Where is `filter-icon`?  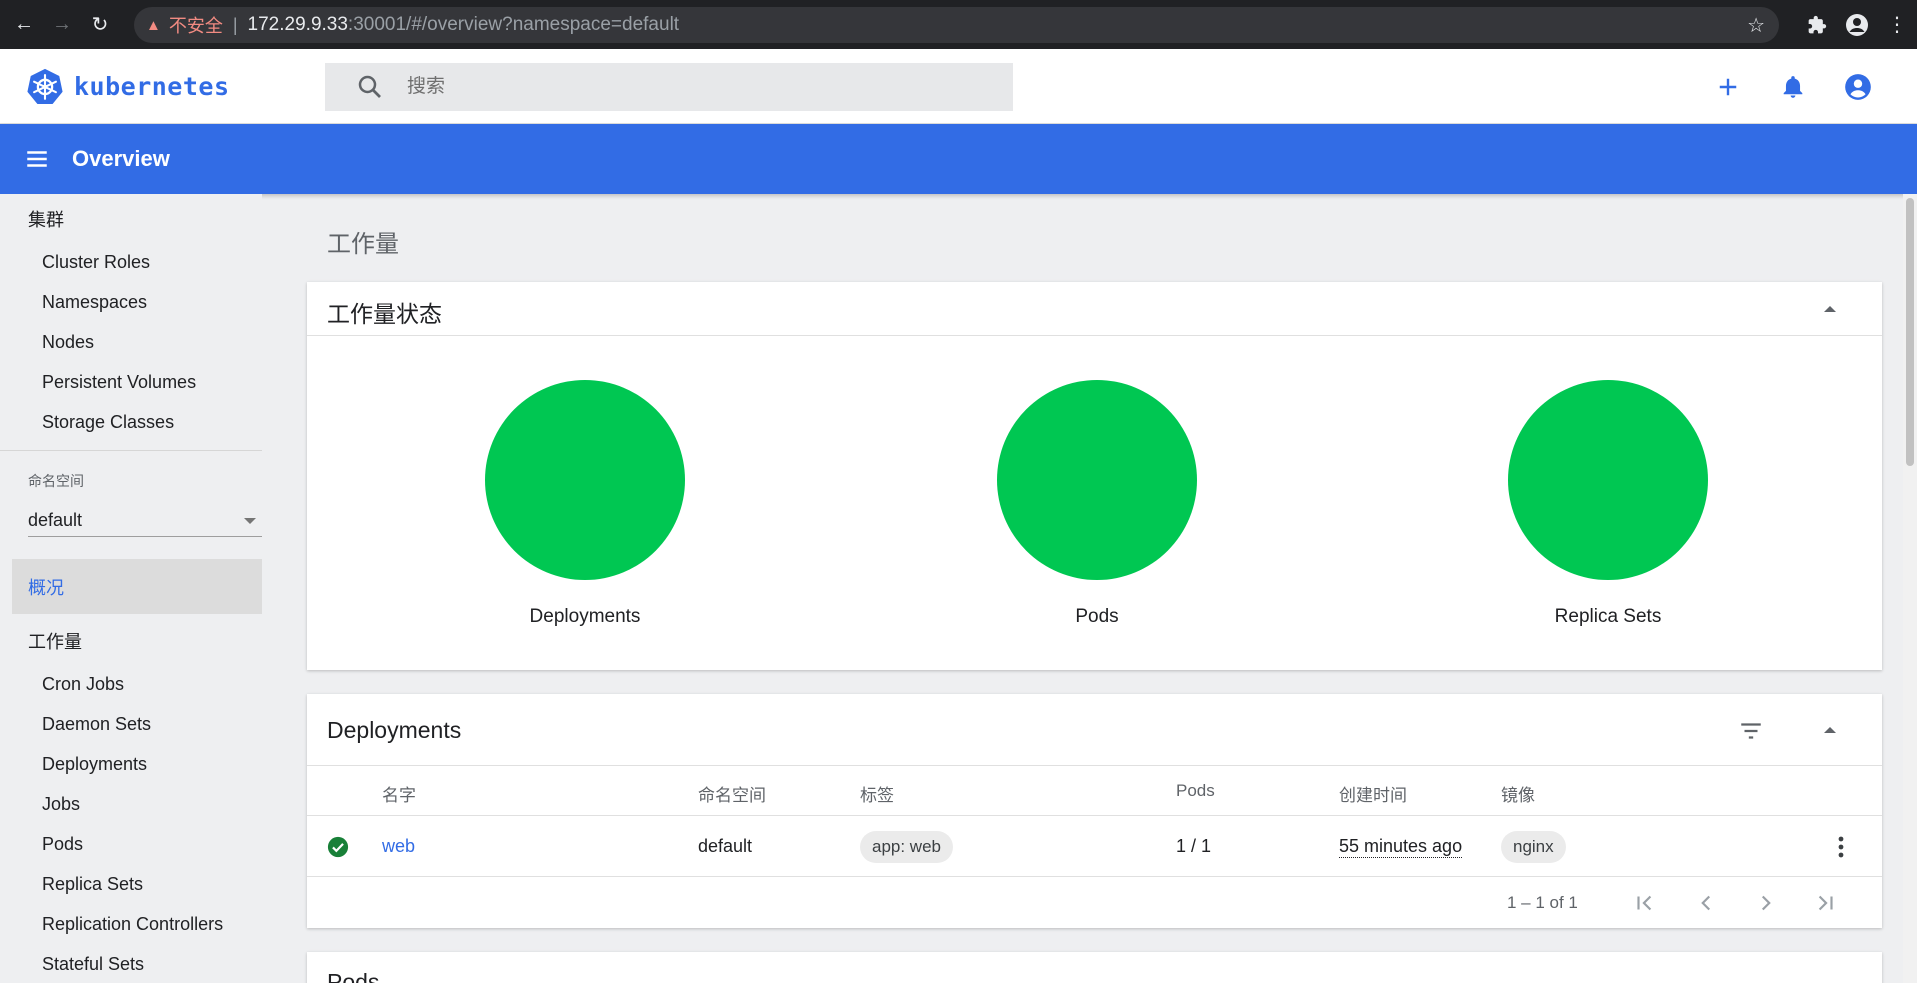 filter-icon is located at coordinates (1751, 731).